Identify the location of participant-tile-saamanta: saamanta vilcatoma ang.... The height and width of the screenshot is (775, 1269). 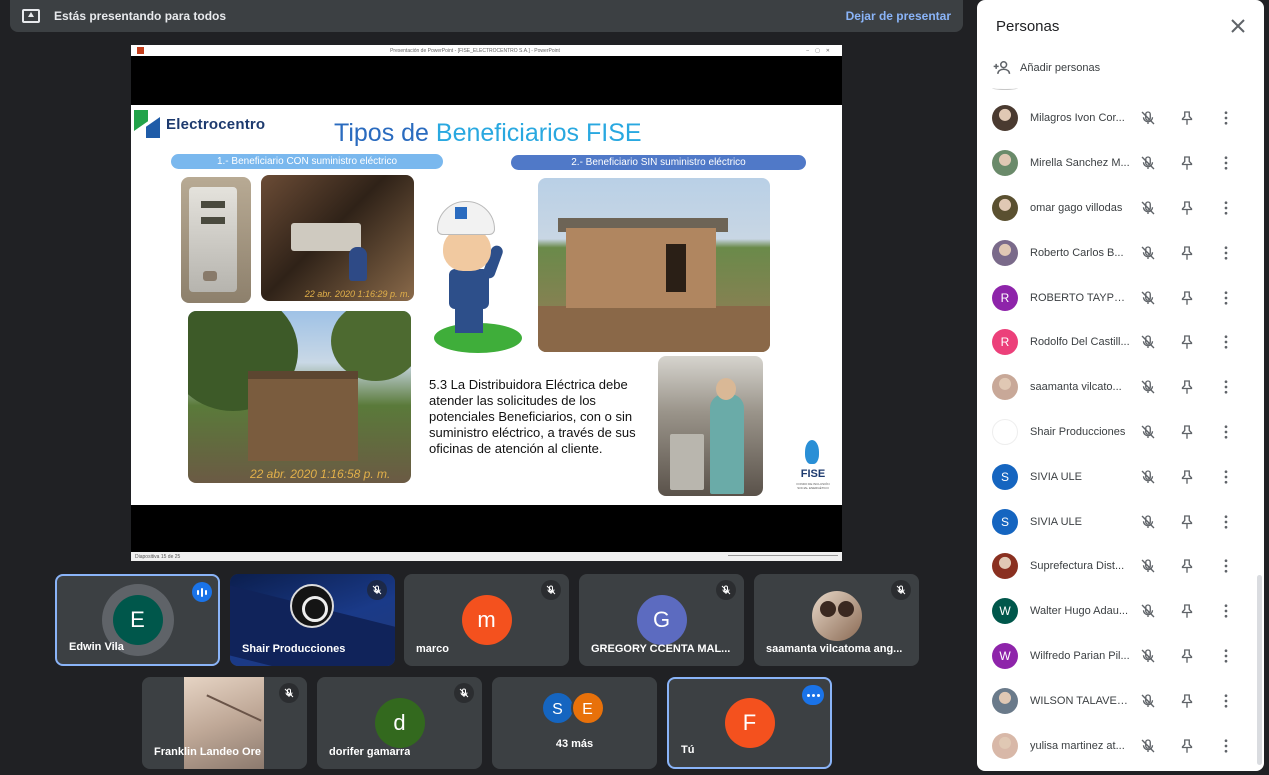
(836, 620).